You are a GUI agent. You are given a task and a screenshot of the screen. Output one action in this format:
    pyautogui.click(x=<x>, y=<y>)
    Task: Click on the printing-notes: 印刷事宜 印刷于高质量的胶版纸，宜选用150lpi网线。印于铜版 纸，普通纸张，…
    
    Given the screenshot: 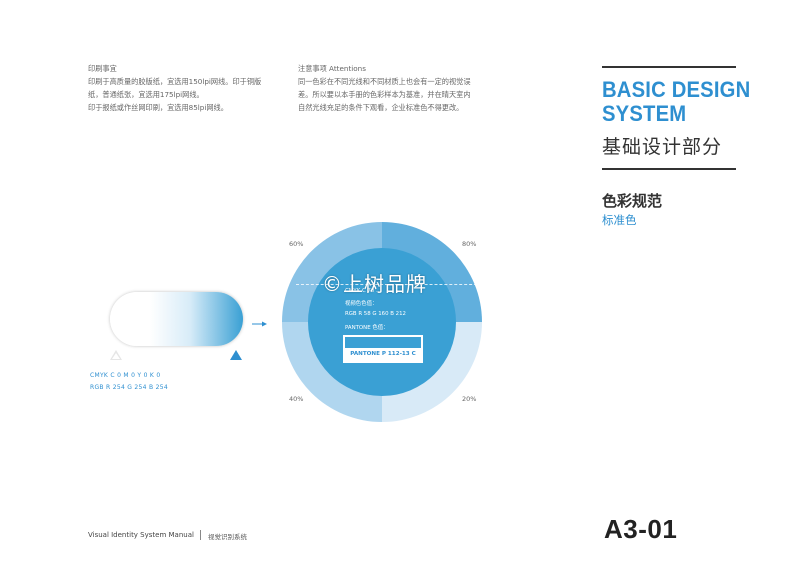 What is the action you would take?
    pyautogui.click(x=175, y=88)
    